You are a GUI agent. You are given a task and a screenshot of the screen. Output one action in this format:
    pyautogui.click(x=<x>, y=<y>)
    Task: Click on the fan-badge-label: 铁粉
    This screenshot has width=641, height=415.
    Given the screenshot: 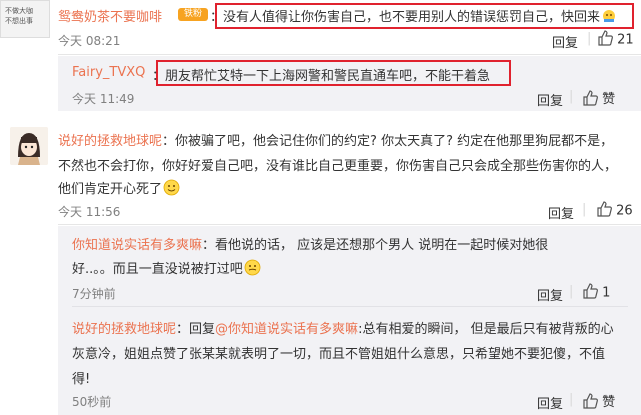 What is the action you would take?
    pyautogui.click(x=192, y=14)
    